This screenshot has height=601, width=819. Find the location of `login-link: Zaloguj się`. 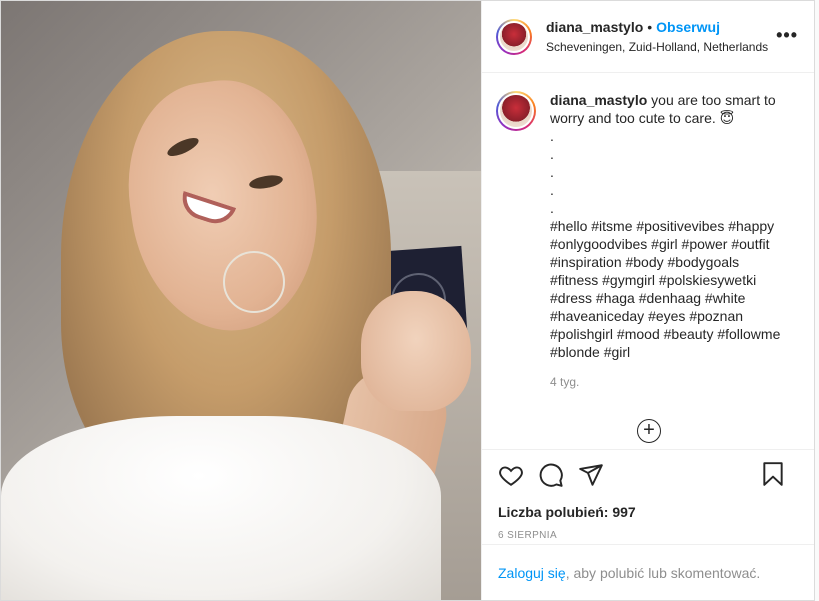

login-link: Zaloguj się is located at coordinates (532, 573).